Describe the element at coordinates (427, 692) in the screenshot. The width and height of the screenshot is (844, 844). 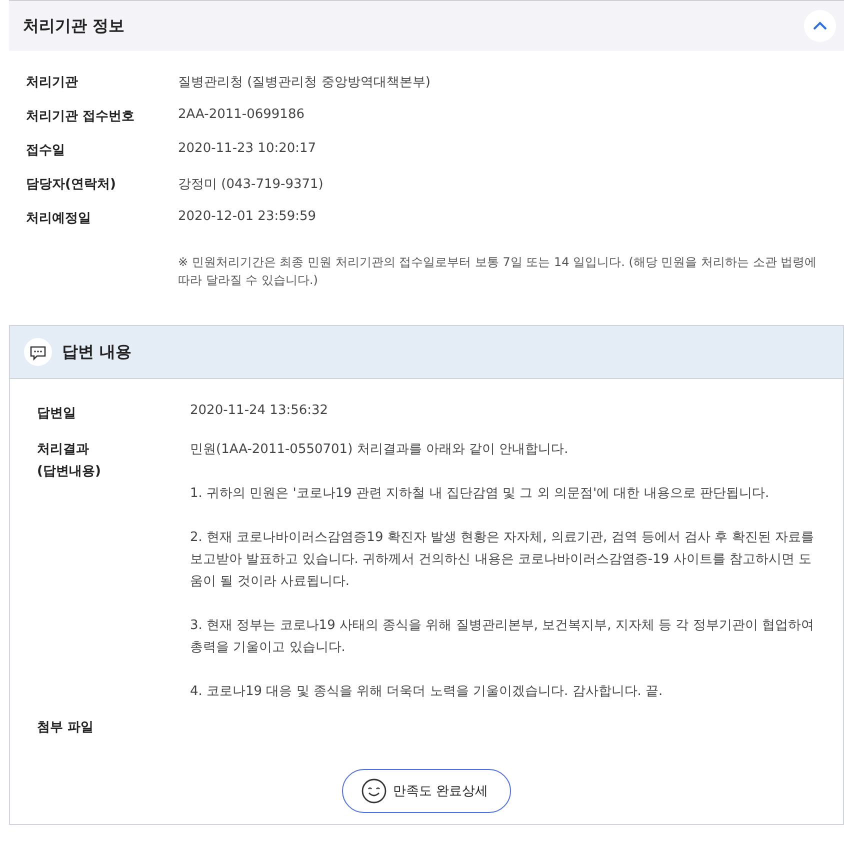
I see `answer-paragraph: 4. 코로나19 대응 및 종식을 위해 더욱더 노력을 기울이겠습니다. 감사합니다. 끝.` at that location.